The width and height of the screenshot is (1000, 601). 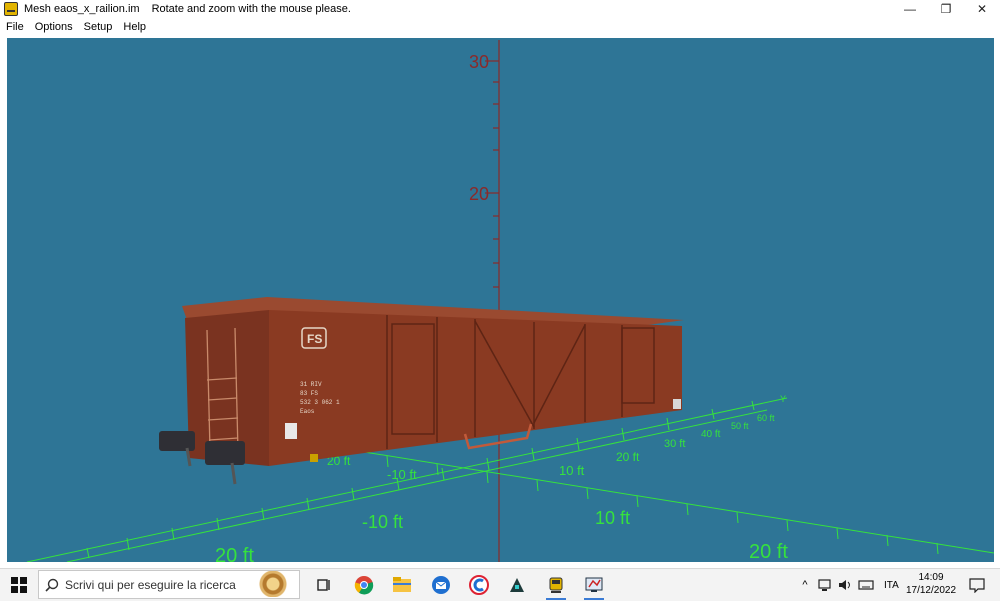 What do you see at coordinates (314, 458) in the screenshot?
I see `wagon-coupling` at bounding box center [314, 458].